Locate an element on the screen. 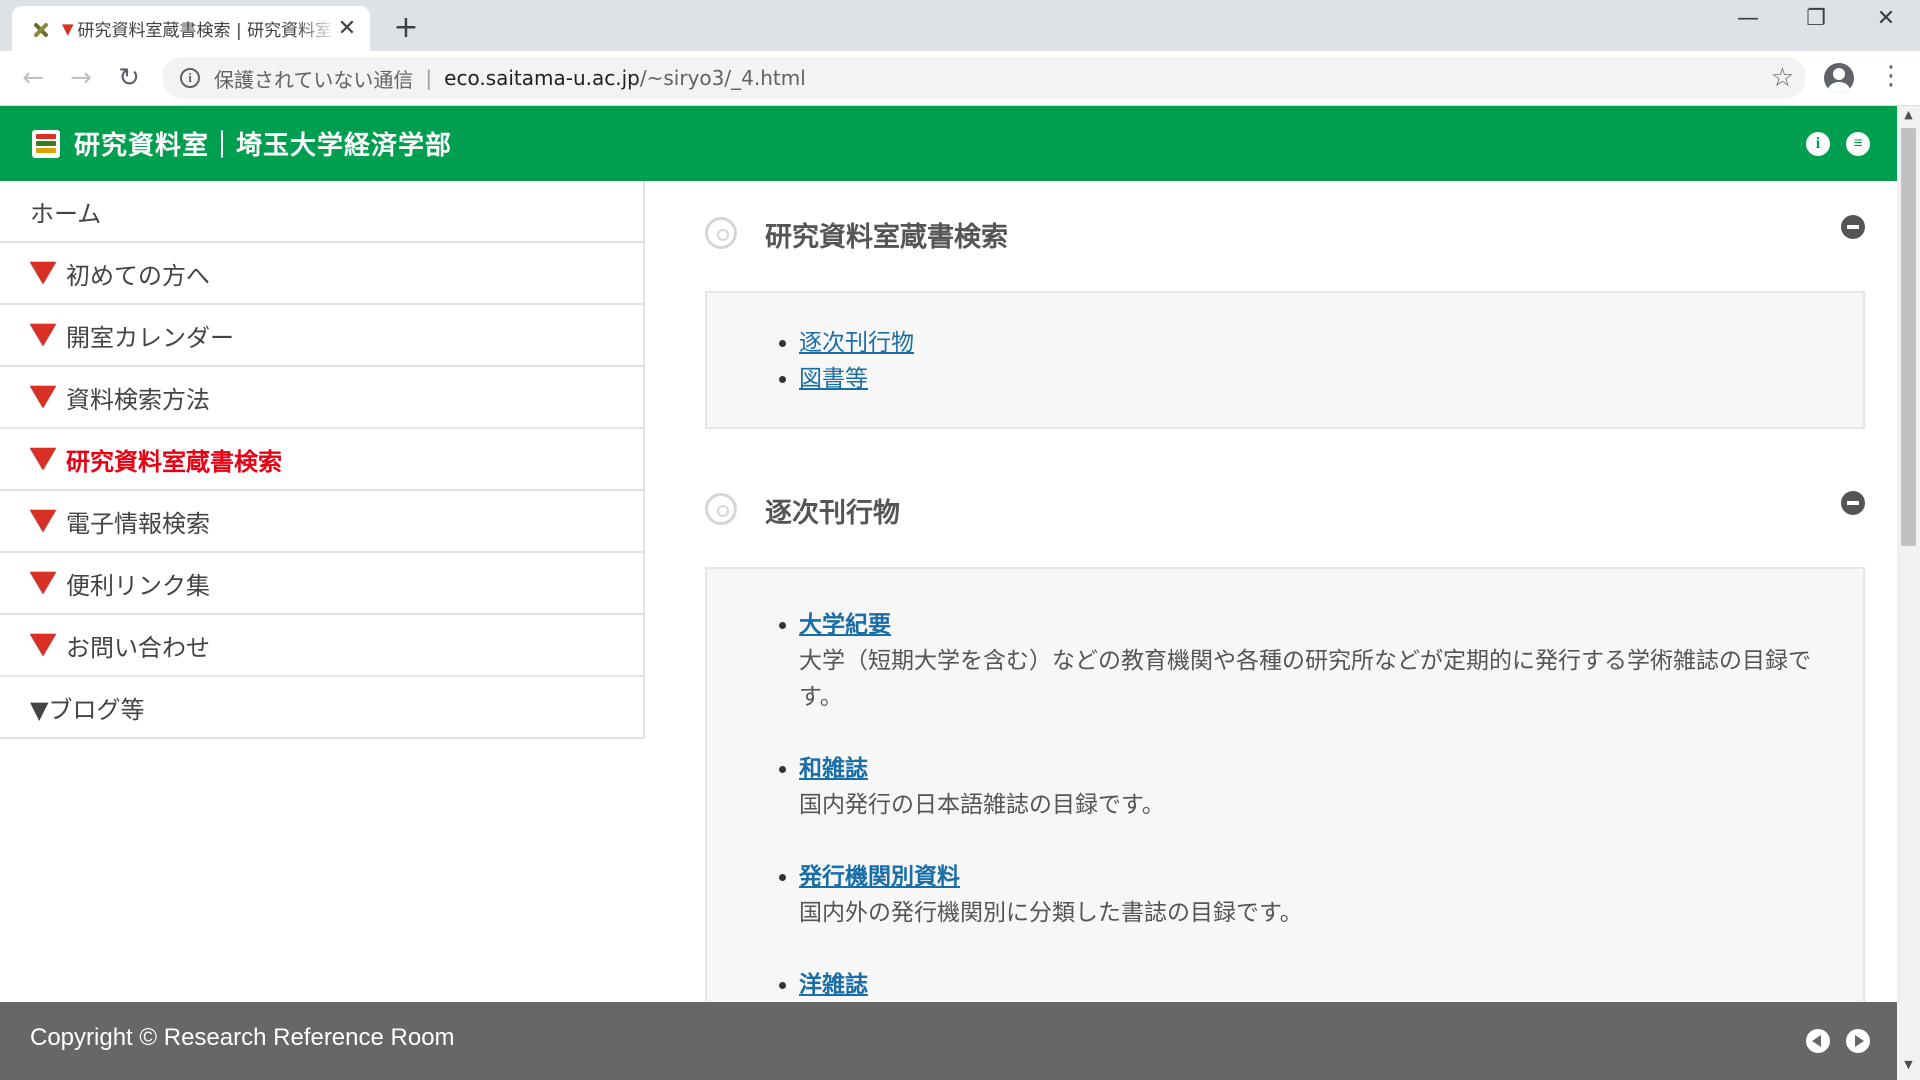 The width and height of the screenshot is (1920, 1080). sidebar-item-label: お問い合わせ is located at coordinates (138, 647).